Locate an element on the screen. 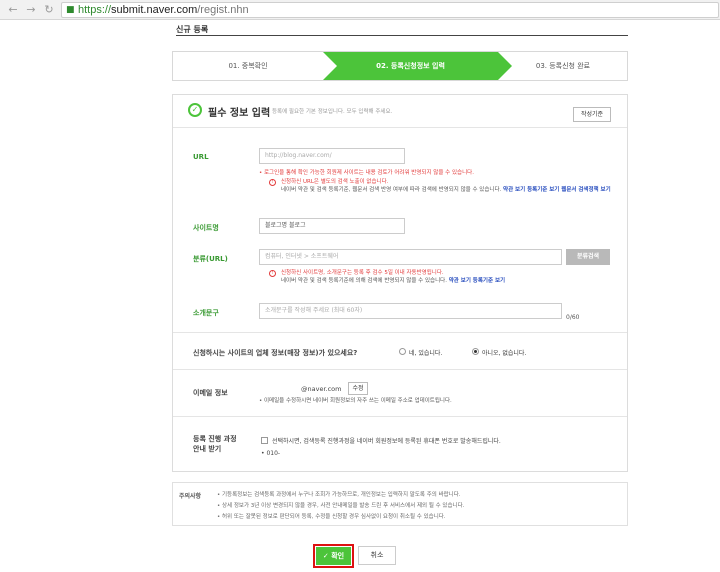 This screenshot has width=720, height=572. email-label: 이메일 정보 is located at coordinates (210, 393).